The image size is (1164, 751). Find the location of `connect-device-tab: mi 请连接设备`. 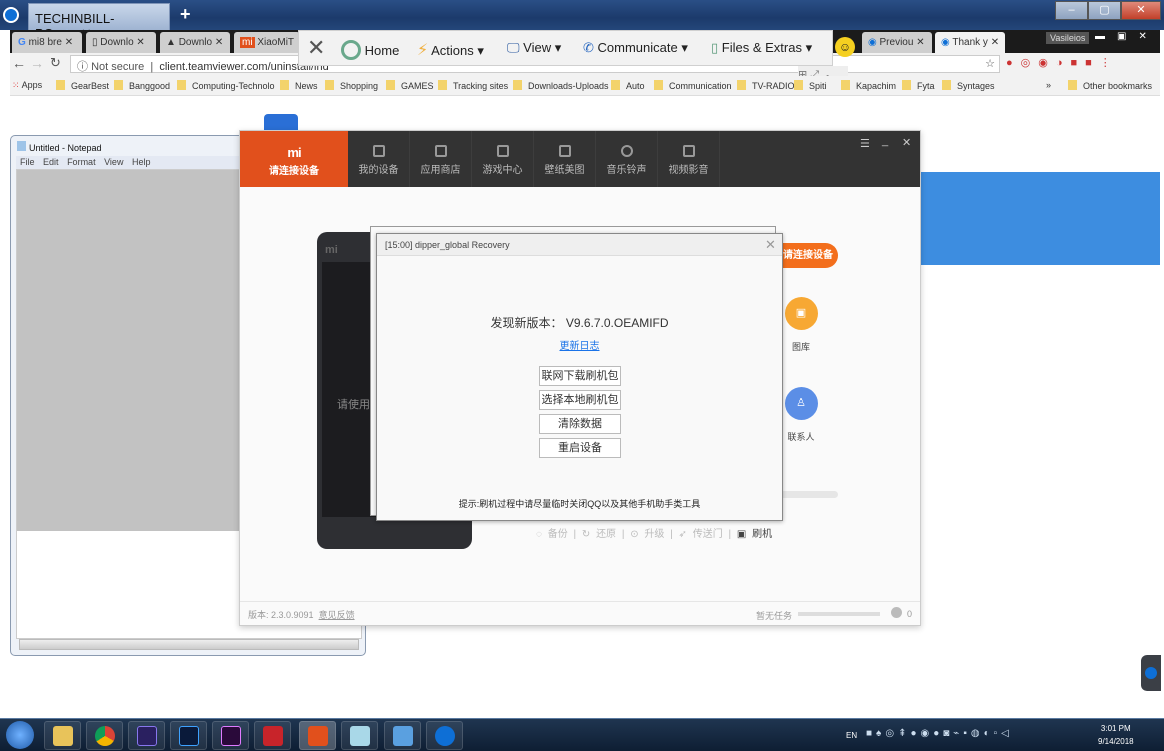

connect-device-tab: mi 请连接设备 is located at coordinates (294, 159).